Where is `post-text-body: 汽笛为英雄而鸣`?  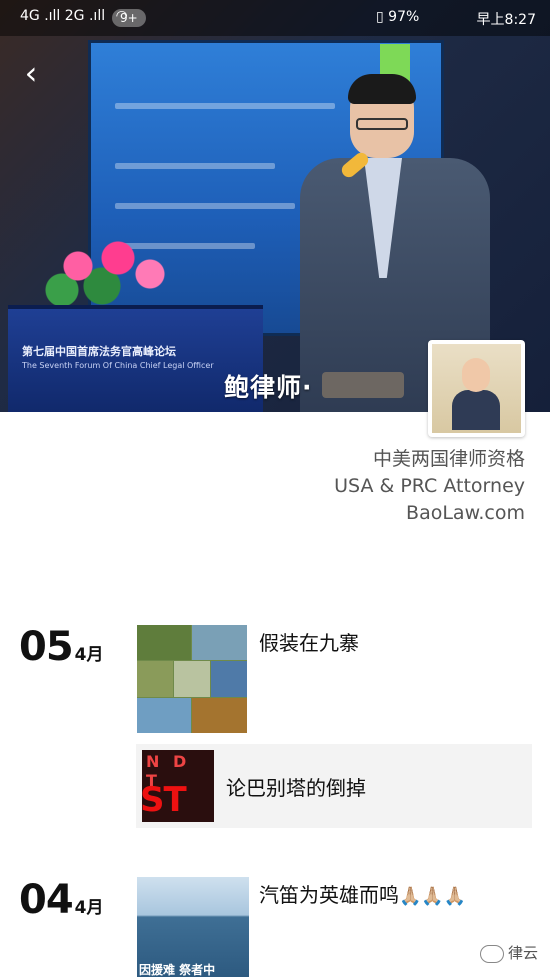 post-text-body: 汽笛为英雄而鸣 is located at coordinates (329, 895).